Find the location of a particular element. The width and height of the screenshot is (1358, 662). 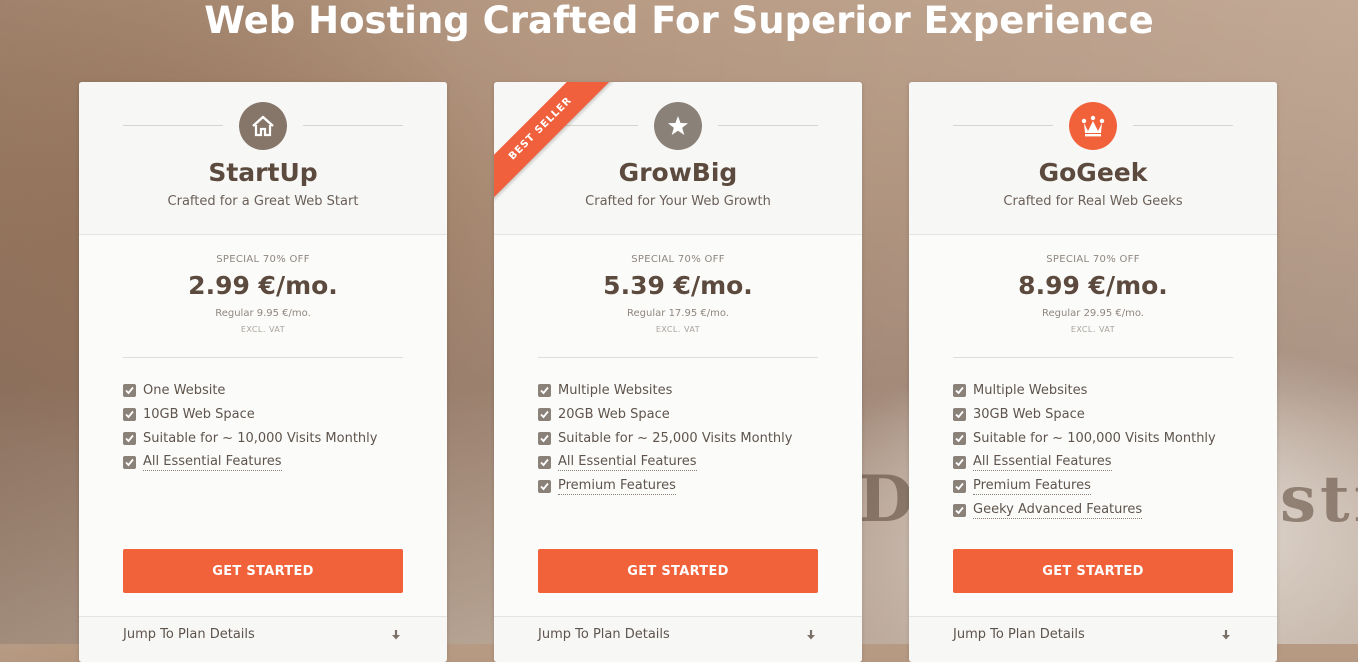

feature-item: Geeky Advanced Features is located at coordinates (1084, 510).